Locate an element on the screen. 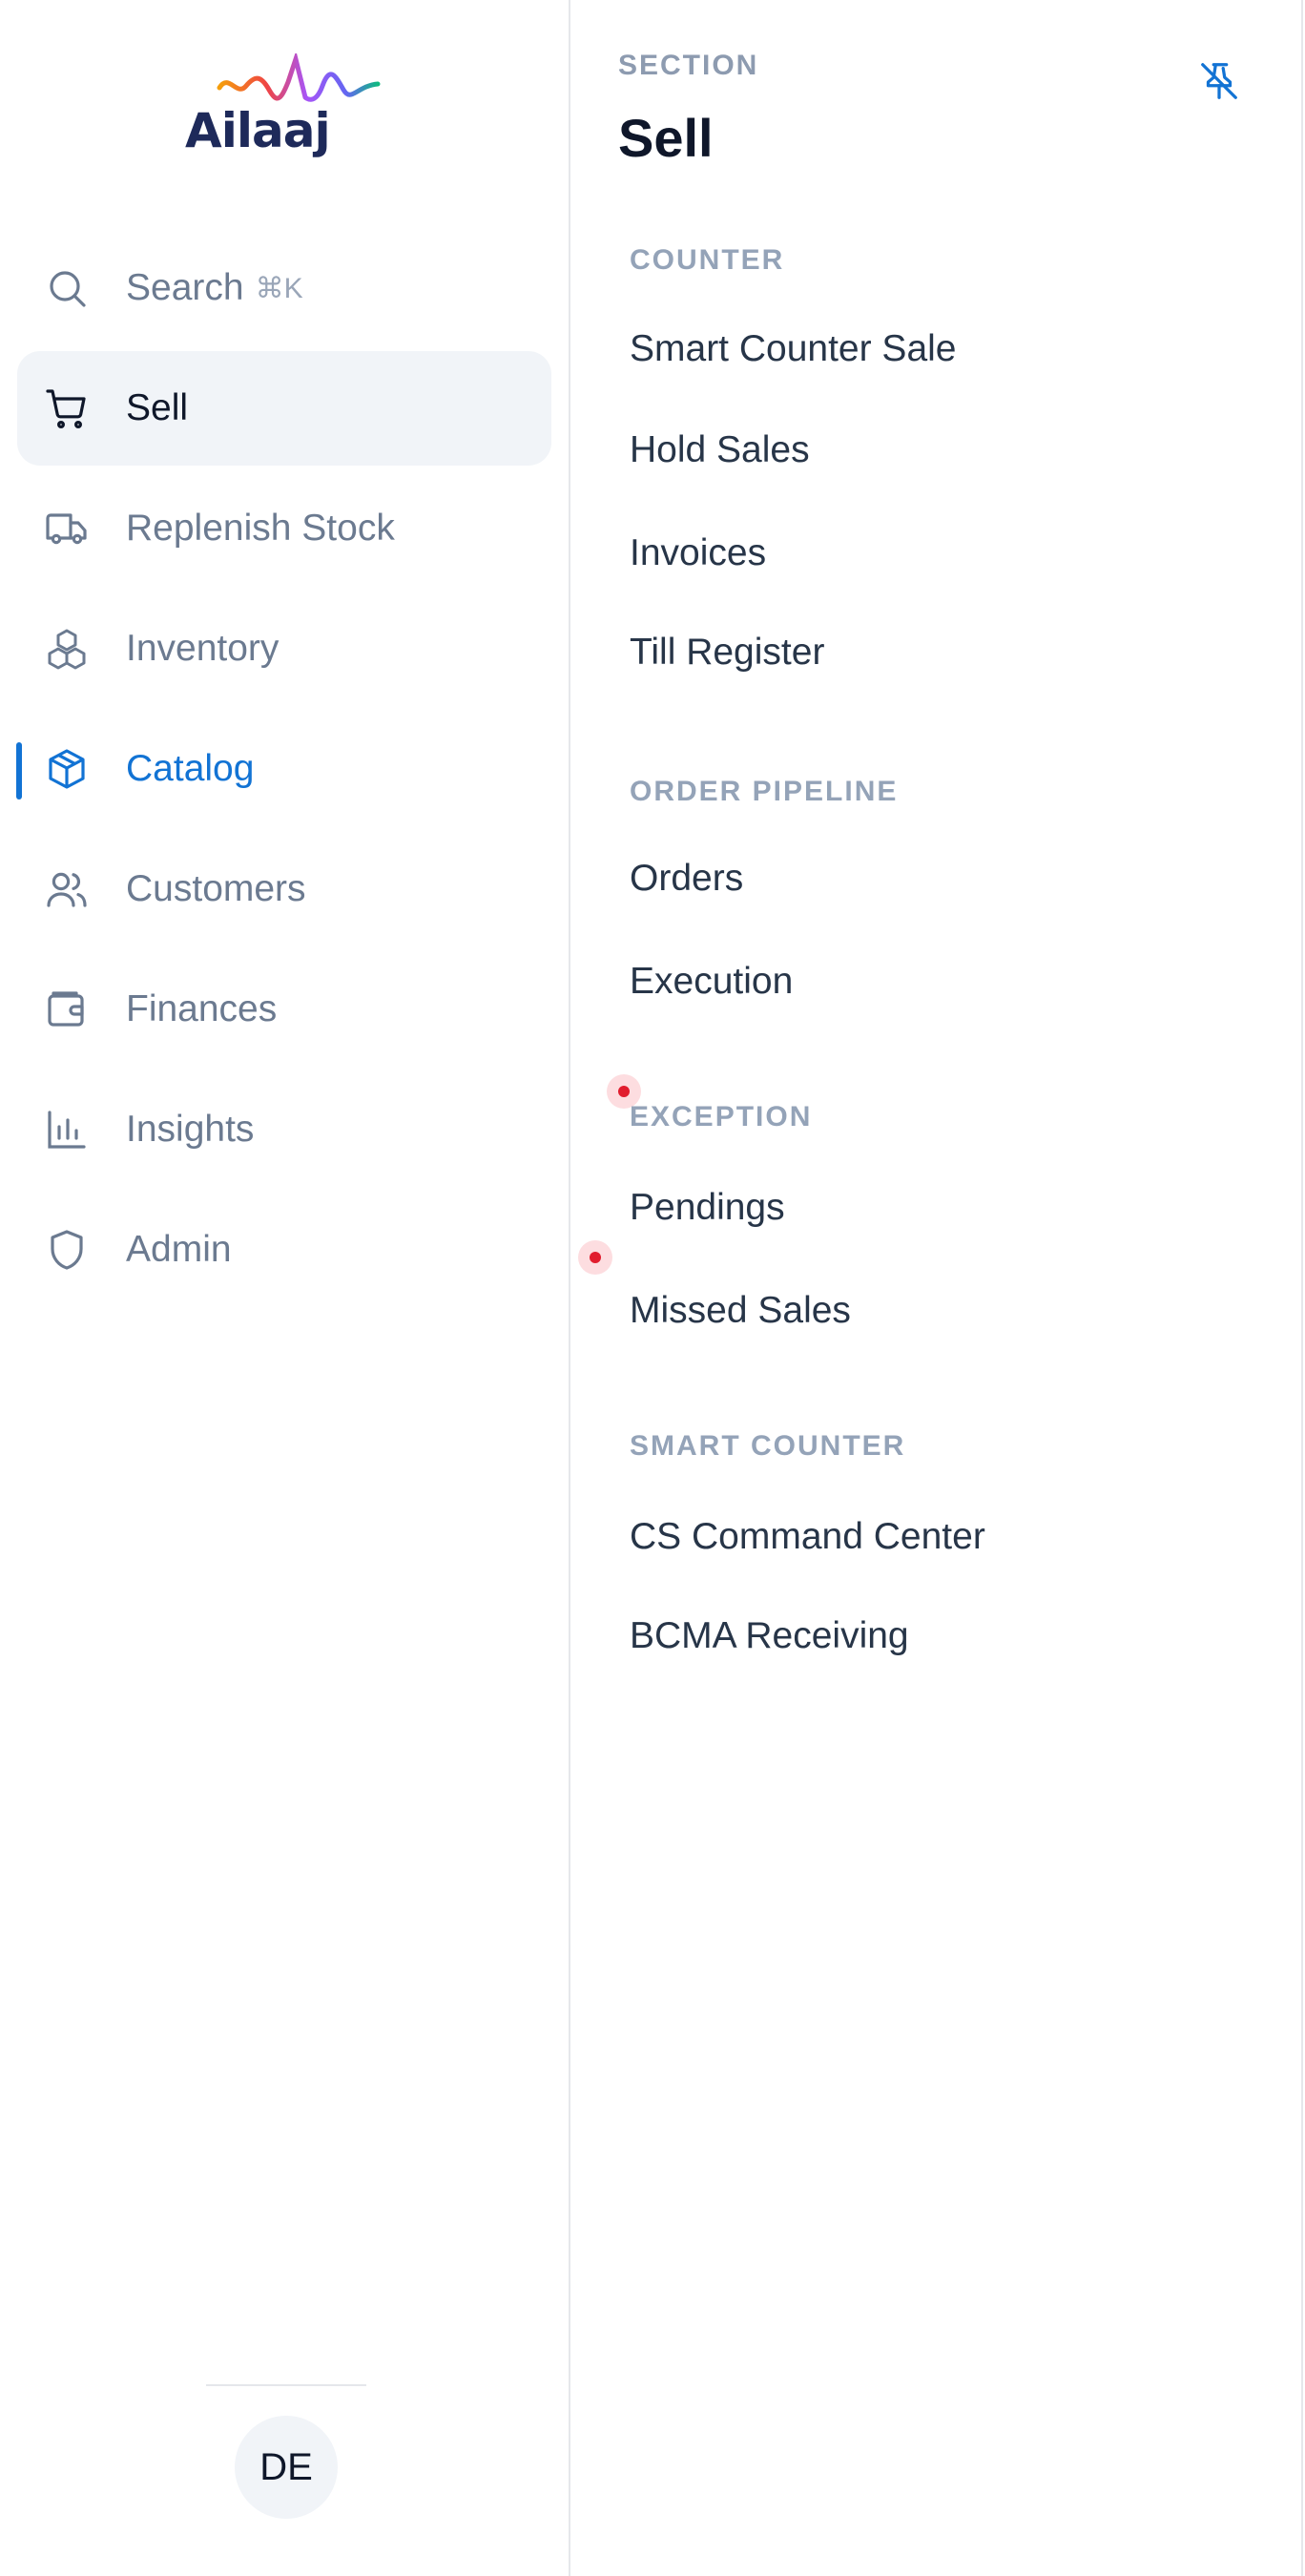  bar-chart-icon is located at coordinates (67, 1130).